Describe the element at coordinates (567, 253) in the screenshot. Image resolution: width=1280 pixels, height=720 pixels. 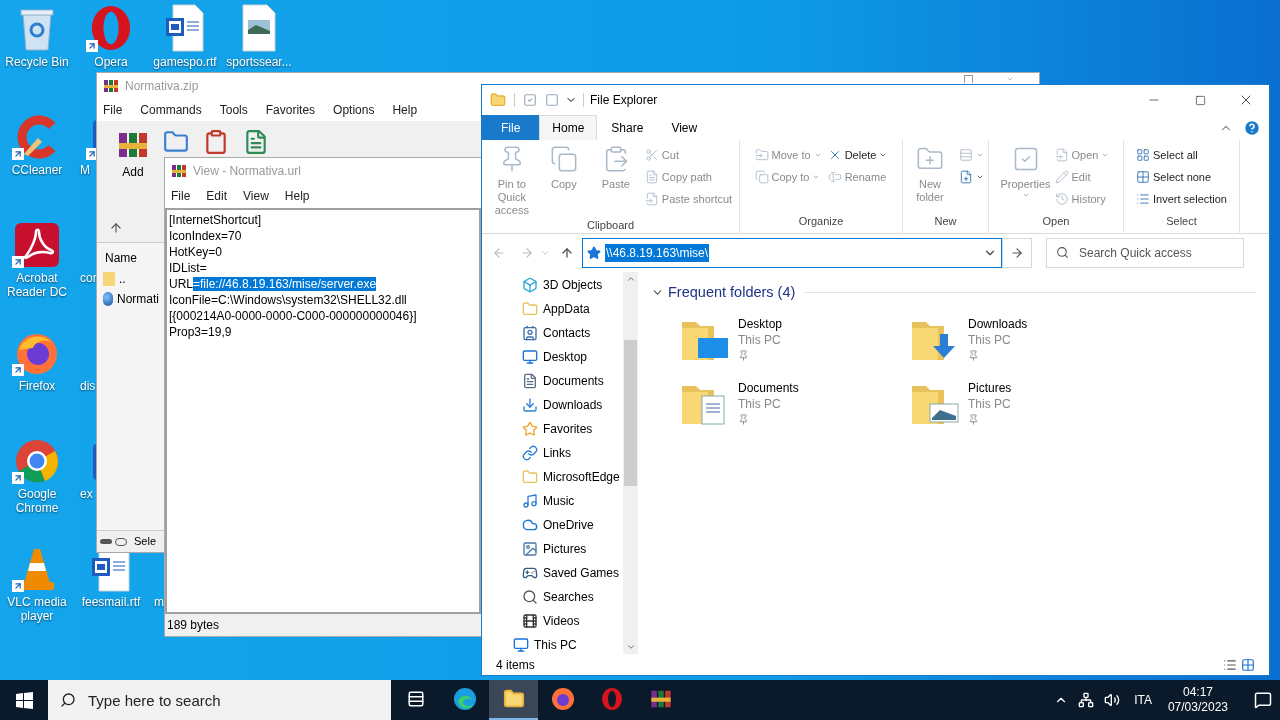
I see `up-icon` at that location.